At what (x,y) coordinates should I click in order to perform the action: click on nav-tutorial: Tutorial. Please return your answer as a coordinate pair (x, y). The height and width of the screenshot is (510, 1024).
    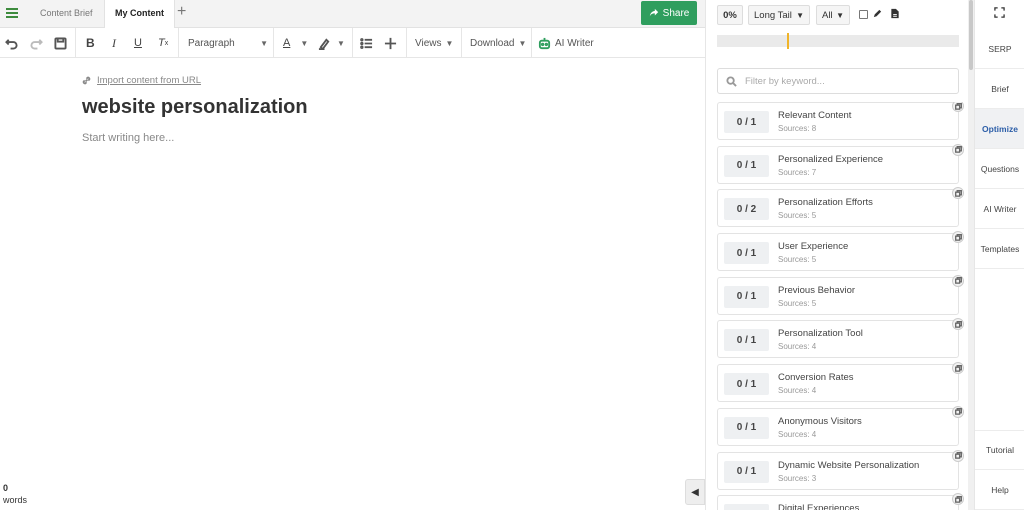
    Looking at the image, I should click on (999, 450).